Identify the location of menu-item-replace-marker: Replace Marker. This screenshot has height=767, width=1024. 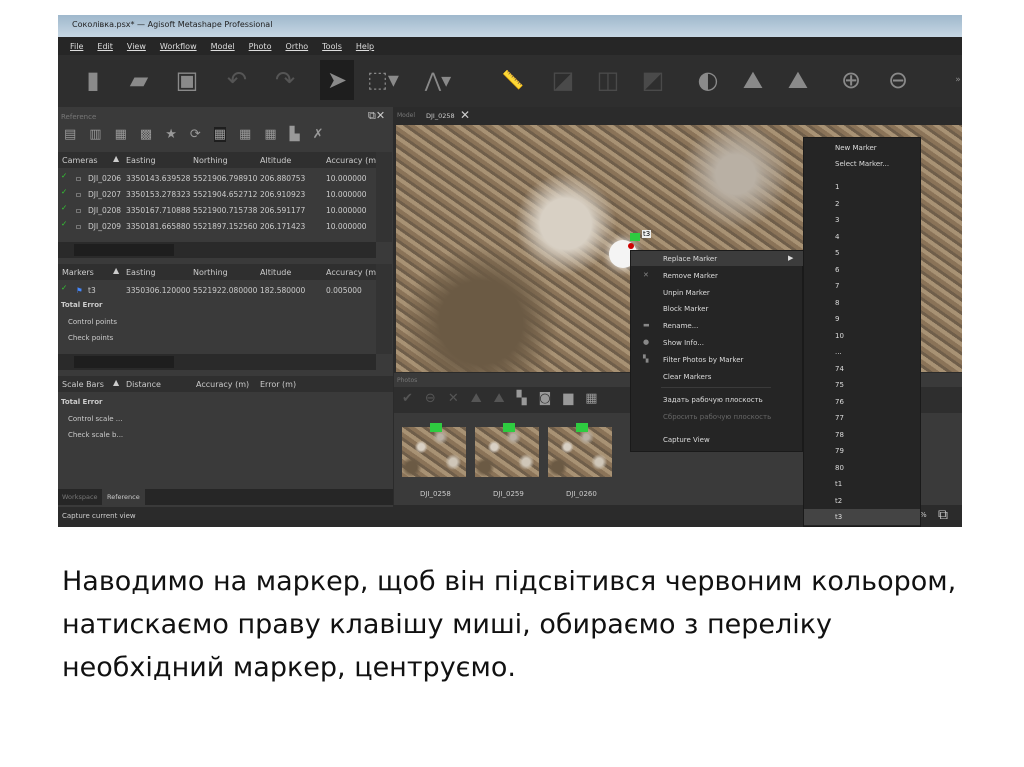
(690, 259).